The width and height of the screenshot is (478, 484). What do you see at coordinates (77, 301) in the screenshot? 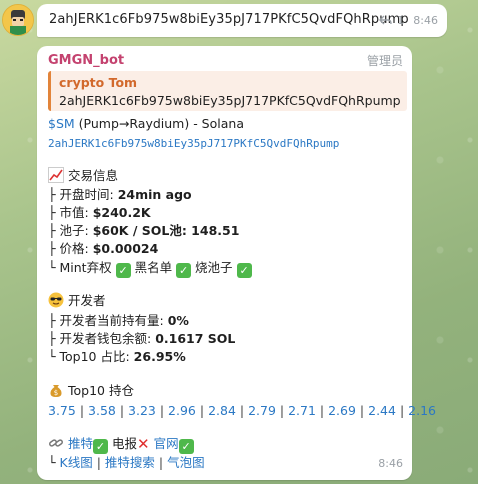
I see `dev-header: 开发者` at bounding box center [77, 301].